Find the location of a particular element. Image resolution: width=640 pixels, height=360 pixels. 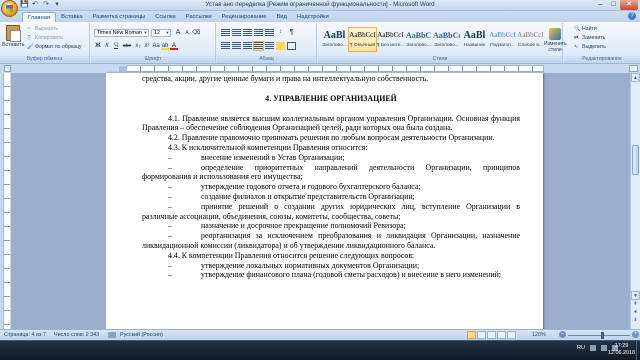

tab-0: Главная is located at coordinates (39, 17).